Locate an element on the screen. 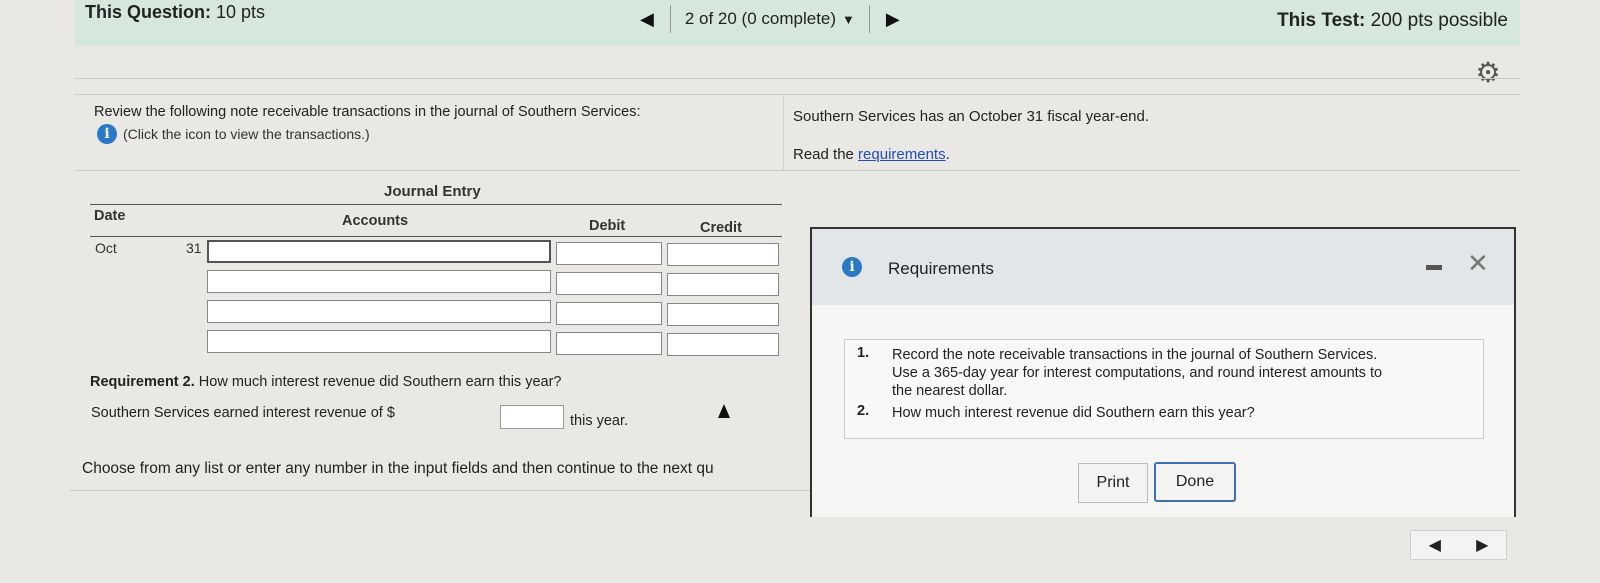 Image resolution: width=1600 pixels, height=583 pixels. minimize-icon is located at coordinates (1434, 267).